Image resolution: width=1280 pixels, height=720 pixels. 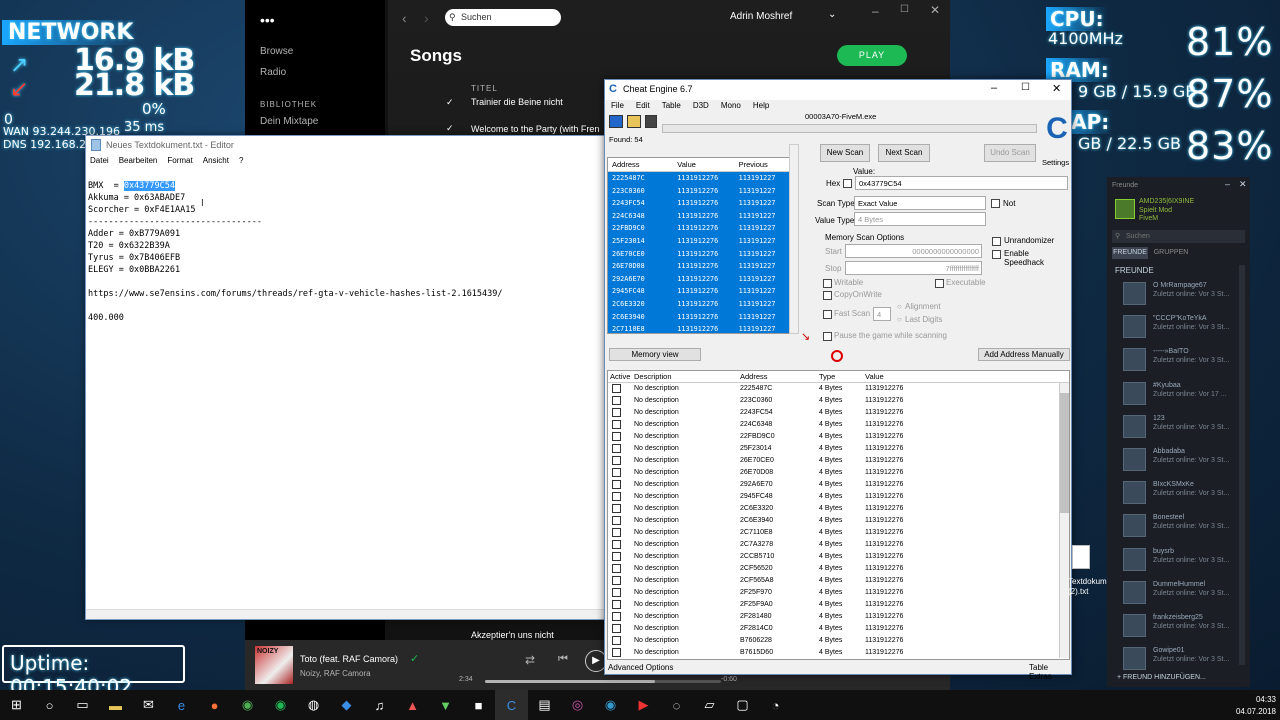 What do you see at coordinates (530, 660) in the screenshot?
I see `shuffle-icon: ⇄` at bounding box center [530, 660].